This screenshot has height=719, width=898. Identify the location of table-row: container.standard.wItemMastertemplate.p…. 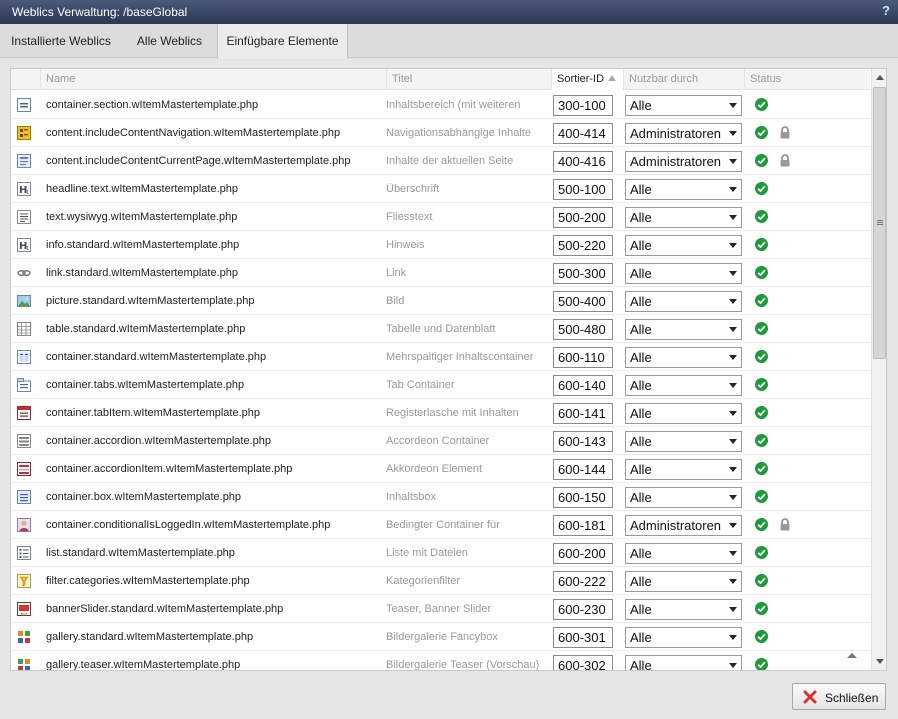
(440, 357).